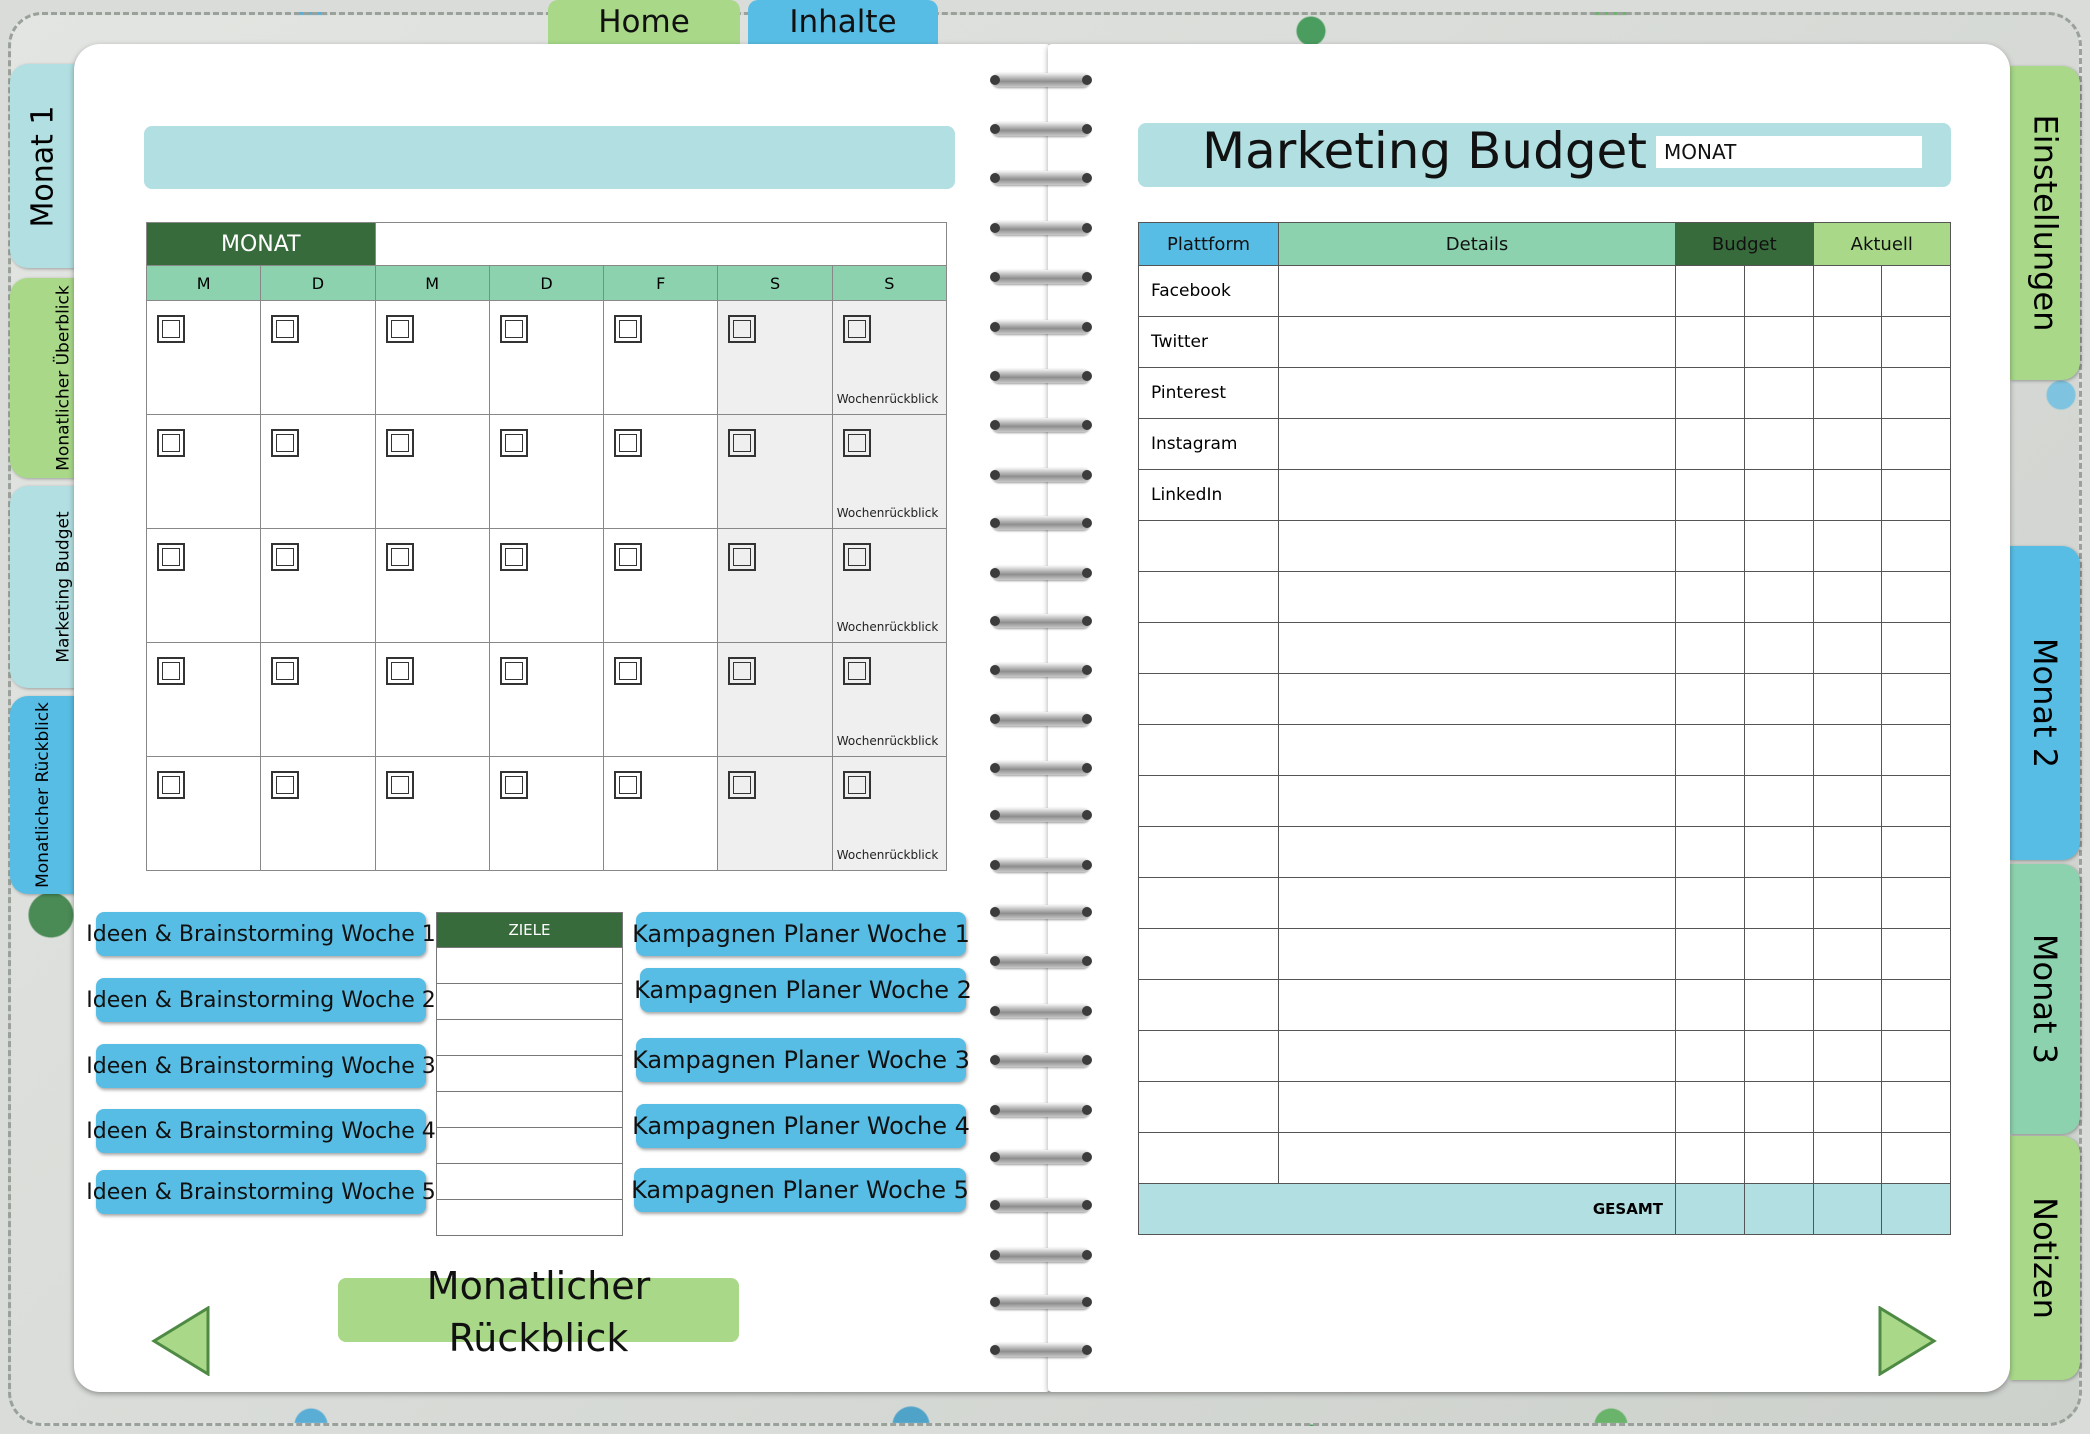 The image size is (2090, 1434). What do you see at coordinates (888, 627) in the screenshot?
I see `week-review-link: Wochenrückblick` at bounding box center [888, 627].